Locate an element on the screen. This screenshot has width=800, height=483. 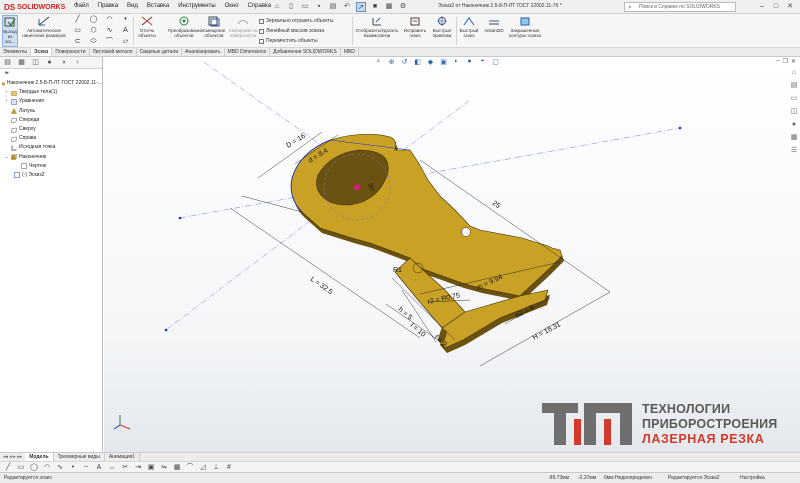
pattern-icon: ▦ is located at coordinates (177, 467).